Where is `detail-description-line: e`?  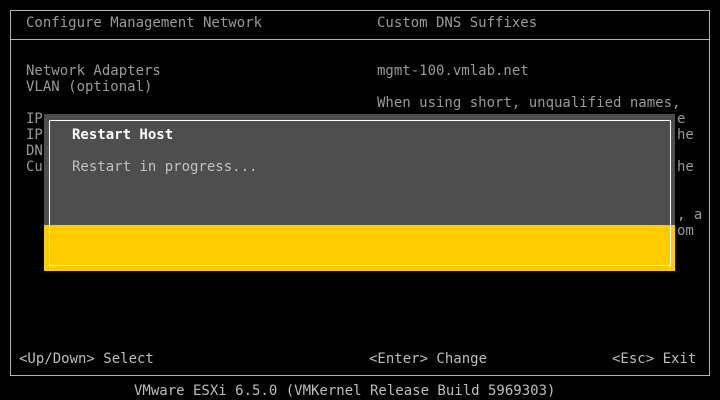 detail-description-line: e is located at coordinates (681, 119).